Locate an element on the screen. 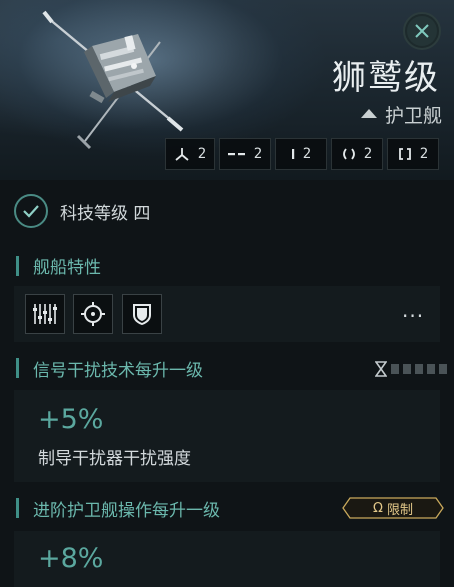 The height and width of the screenshot is (587, 454). slot-launcher: 2 is located at coordinates (245, 154).